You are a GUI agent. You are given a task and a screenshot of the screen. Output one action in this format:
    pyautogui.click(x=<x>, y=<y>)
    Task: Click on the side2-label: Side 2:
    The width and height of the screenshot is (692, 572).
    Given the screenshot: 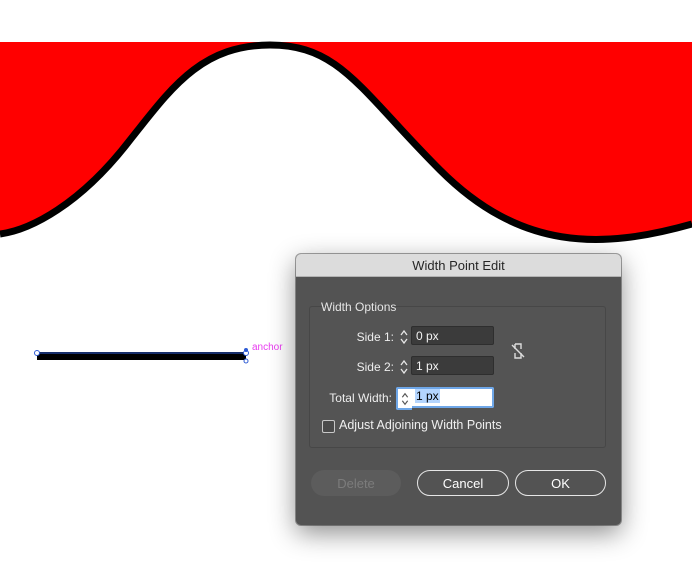 What is the action you would take?
    pyautogui.click(x=375, y=367)
    